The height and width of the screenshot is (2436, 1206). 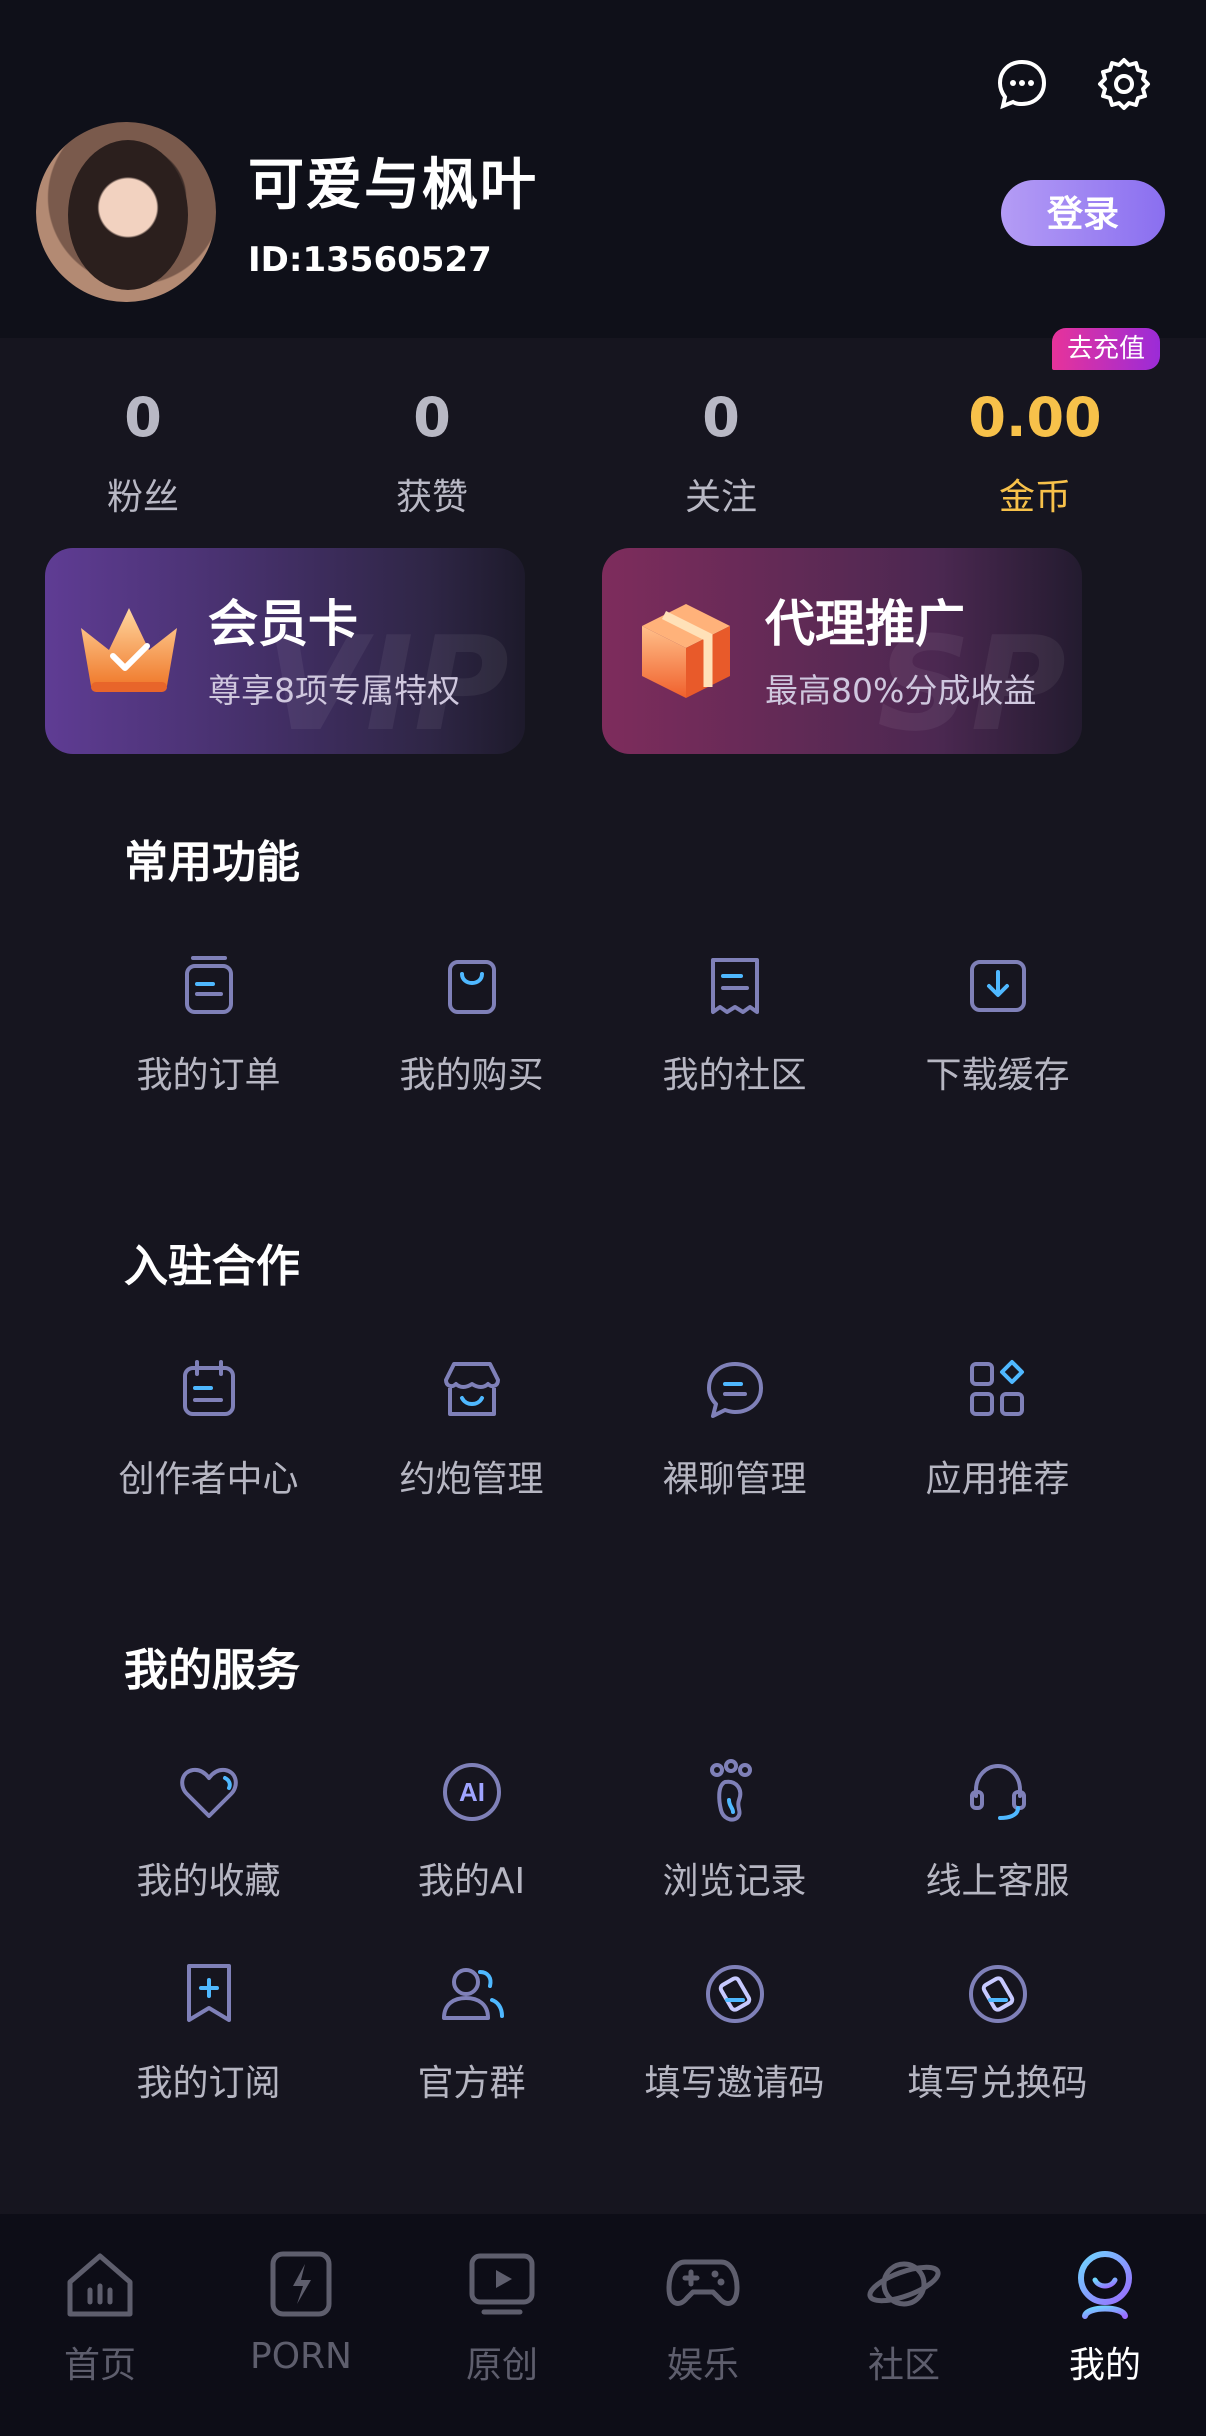 I want to click on item-label: 我的收藏, so click(x=208, y=1881).